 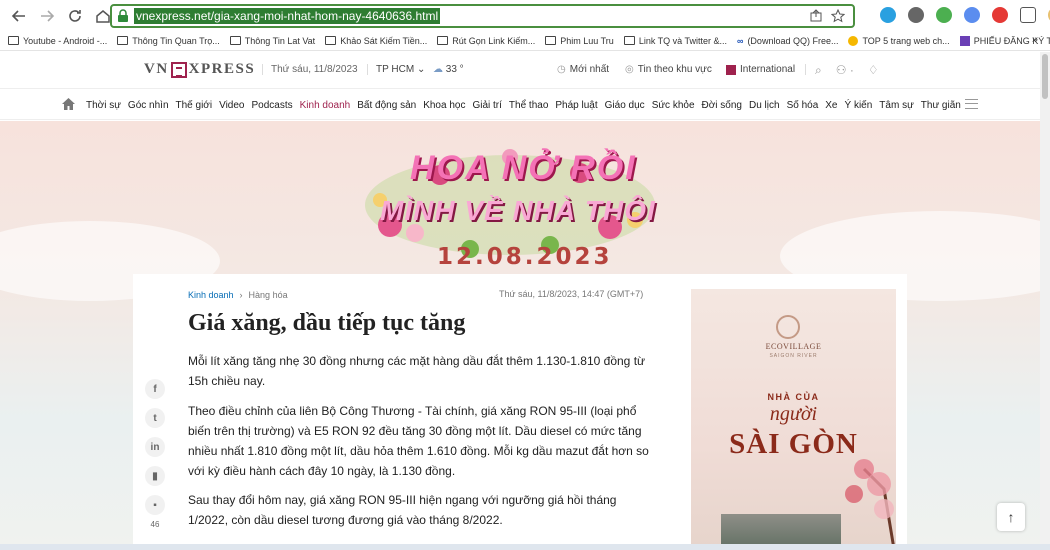 What do you see at coordinates (155, 476) in the screenshot?
I see `bookmark-icon: ▮` at bounding box center [155, 476].